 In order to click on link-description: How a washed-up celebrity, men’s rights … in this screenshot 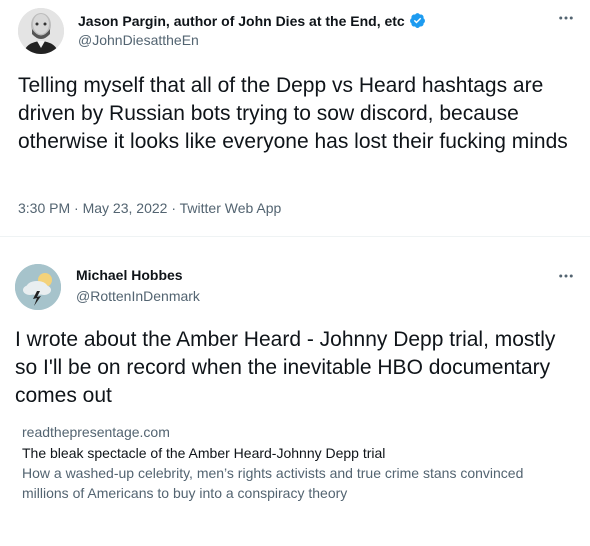, I will do `click(273, 483)`.